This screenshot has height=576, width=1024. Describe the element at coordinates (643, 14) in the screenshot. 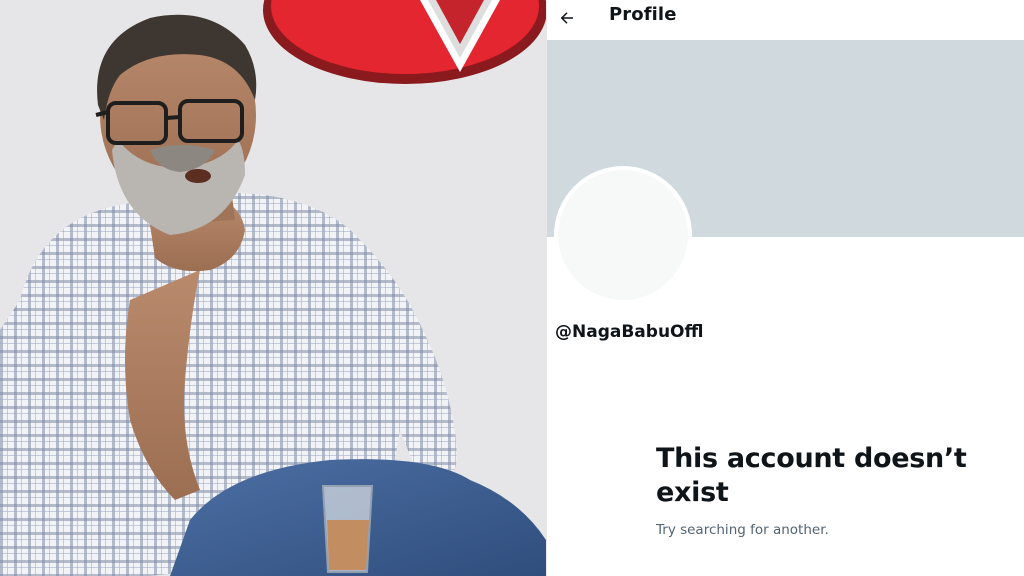

I see `page-title: Profile` at that location.